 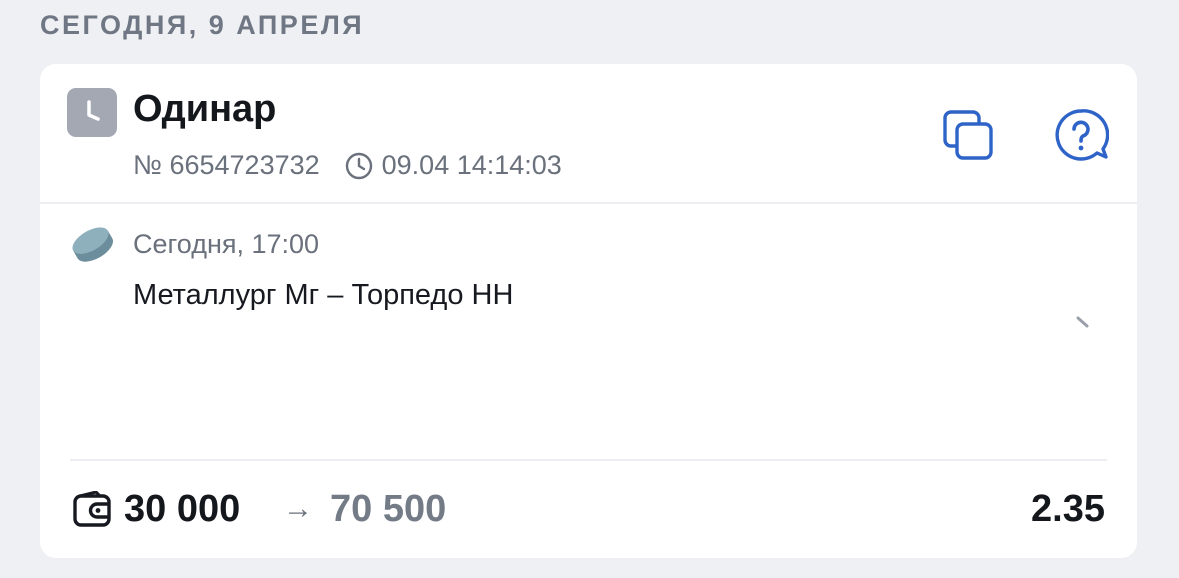 I want to click on help-button, so click(x=1081, y=135).